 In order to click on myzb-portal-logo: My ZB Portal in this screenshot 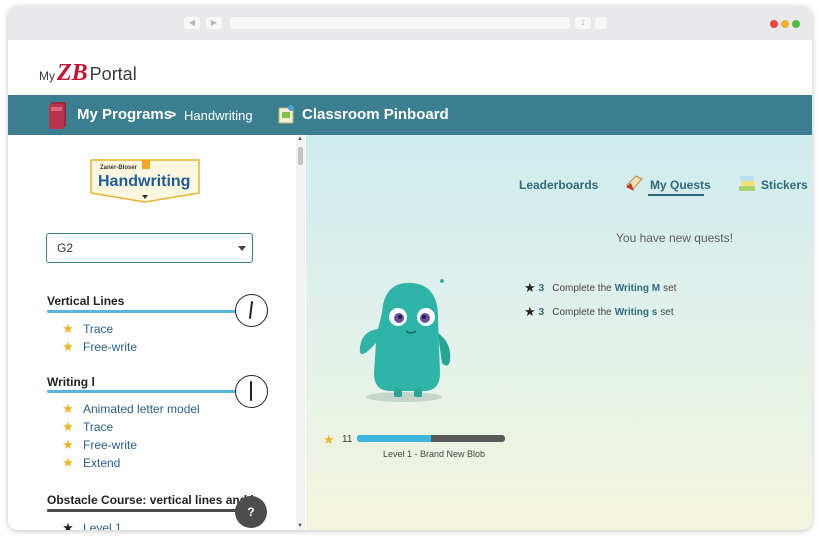, I will do `click(88, 71)`.